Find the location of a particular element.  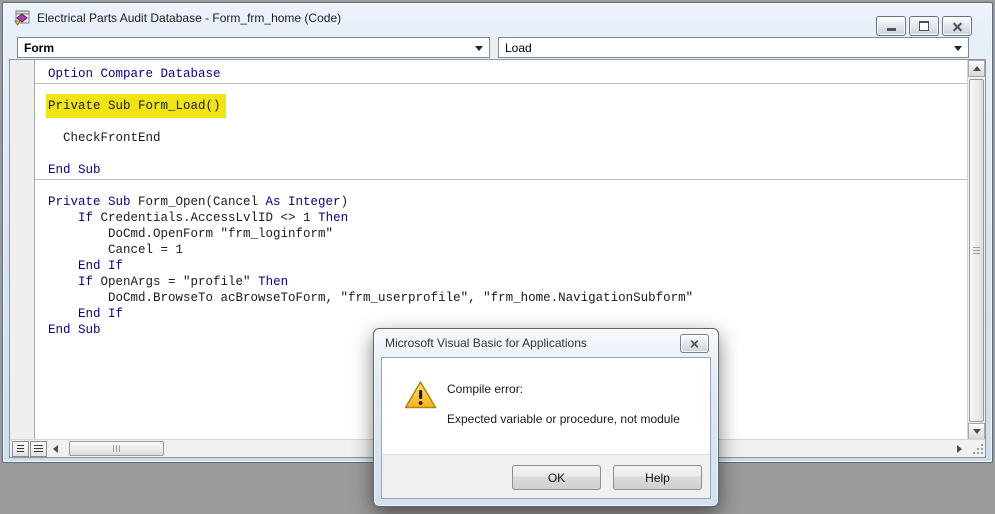

code-line: End Sub is located at coordinates (508, 170).